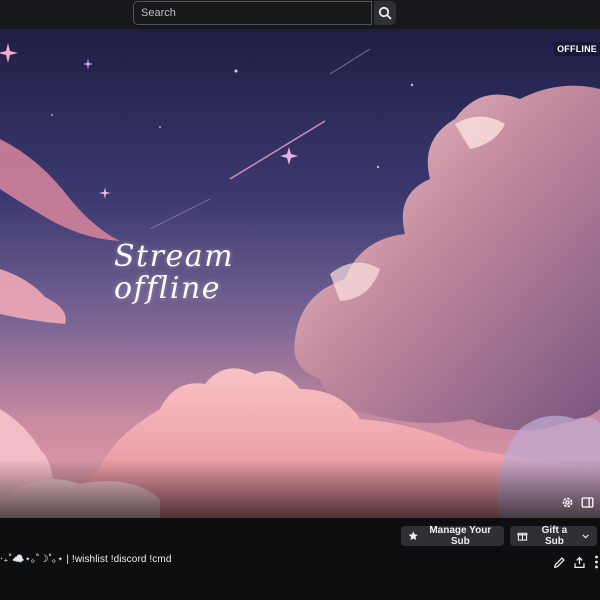  I want to click on theatre-mode-button, so click(587, 502).